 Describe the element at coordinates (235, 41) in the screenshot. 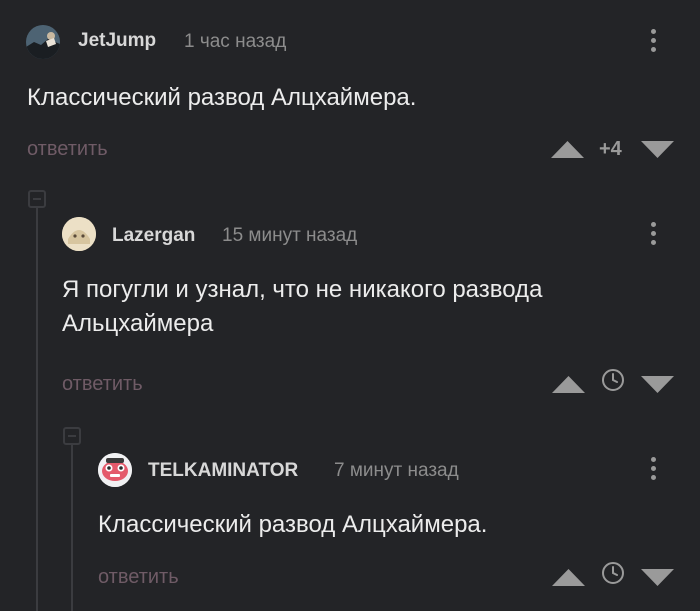

I see `comment-time: 1 час назад` at that location.